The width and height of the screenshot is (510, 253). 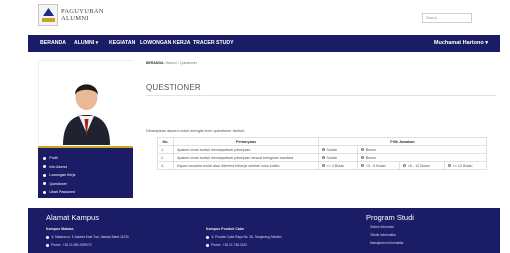 What do you see at coordinates (53, 43) in the screenshot?
I see `nav-beranda: BERANDA` at bounding box center [53, 43].